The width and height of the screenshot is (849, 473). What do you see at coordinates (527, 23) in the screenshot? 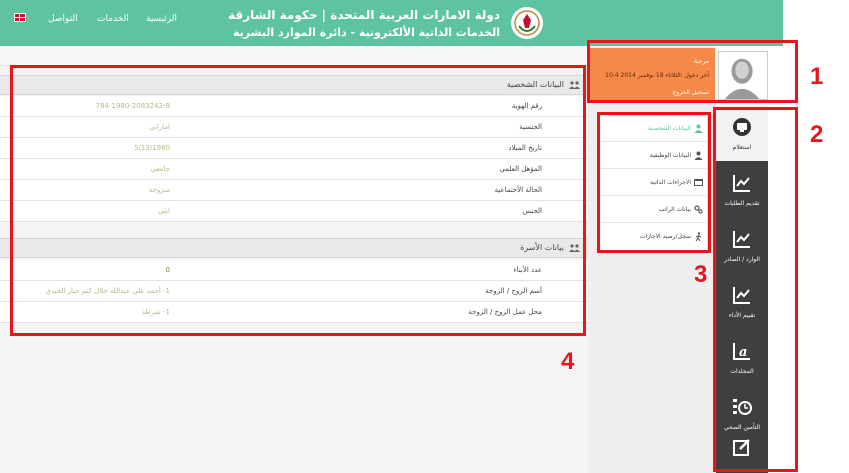
I see `emblem-logo-icon` at bounding box center [527, 23].